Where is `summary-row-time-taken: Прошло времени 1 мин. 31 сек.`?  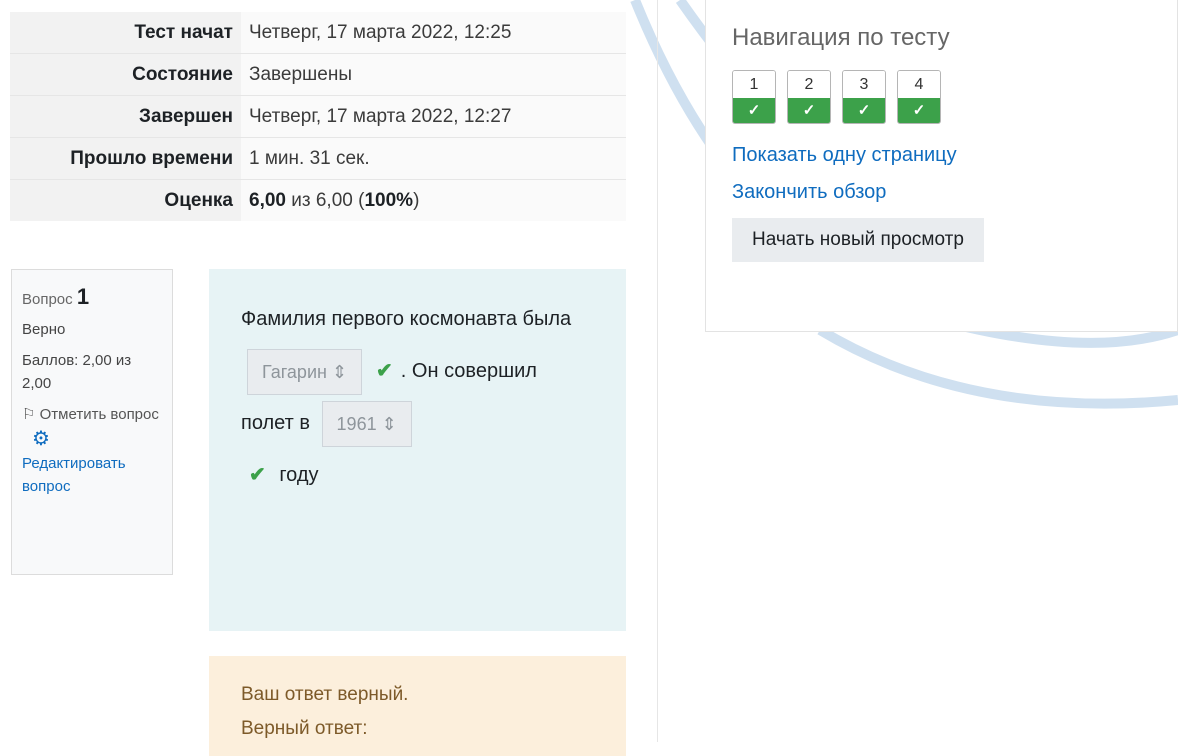 summary-row-time-taken: Прошло времени 1 мин. 31 сек. is located at coordinates (318, 158).